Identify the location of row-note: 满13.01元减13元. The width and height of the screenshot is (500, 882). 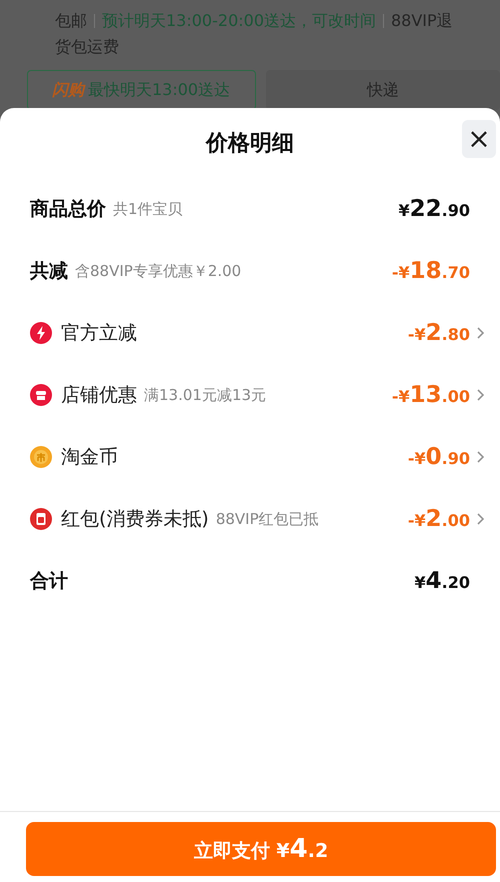
(205, 395).